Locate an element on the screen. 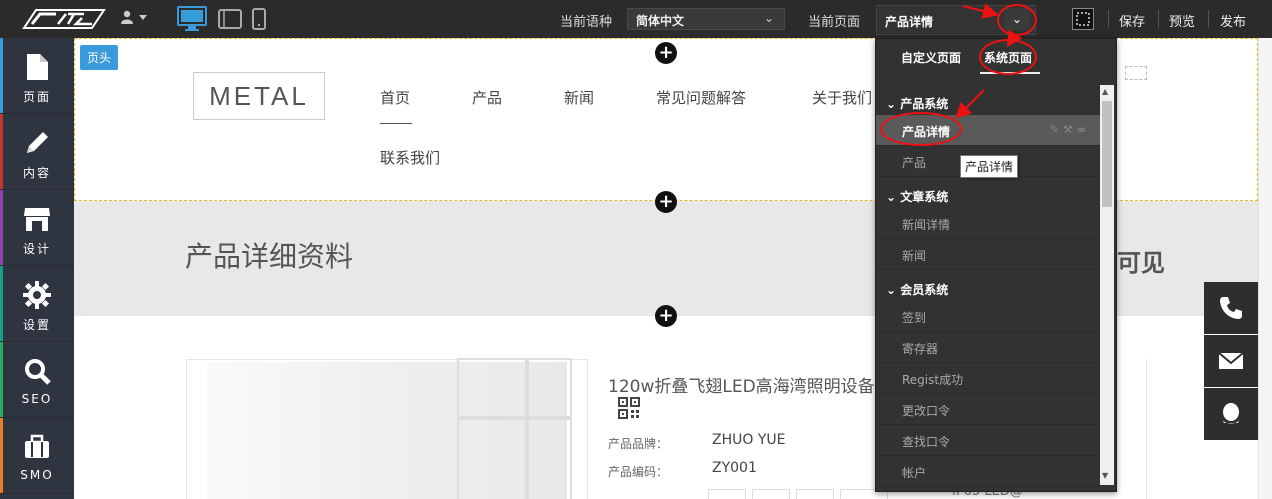 This screenshot has height=499, width=1272. placeholder-box is located at coordinates (1136, 73).